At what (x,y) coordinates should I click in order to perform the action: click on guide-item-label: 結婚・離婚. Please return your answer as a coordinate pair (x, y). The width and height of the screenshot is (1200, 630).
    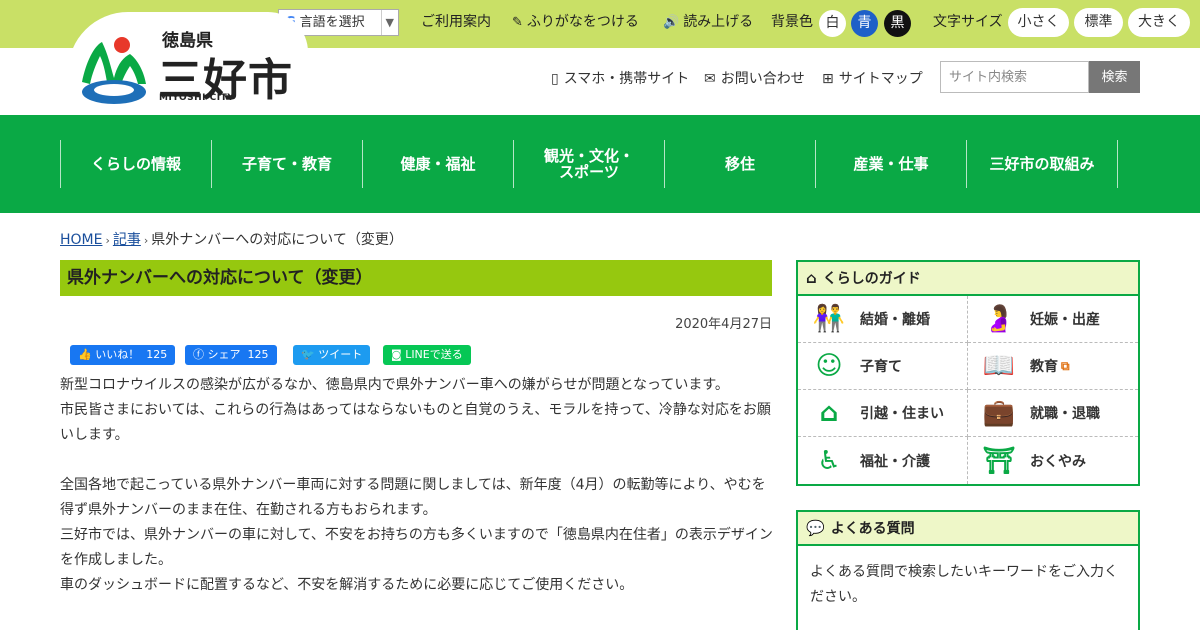
    Looking at the image, I should click on (895, 320).